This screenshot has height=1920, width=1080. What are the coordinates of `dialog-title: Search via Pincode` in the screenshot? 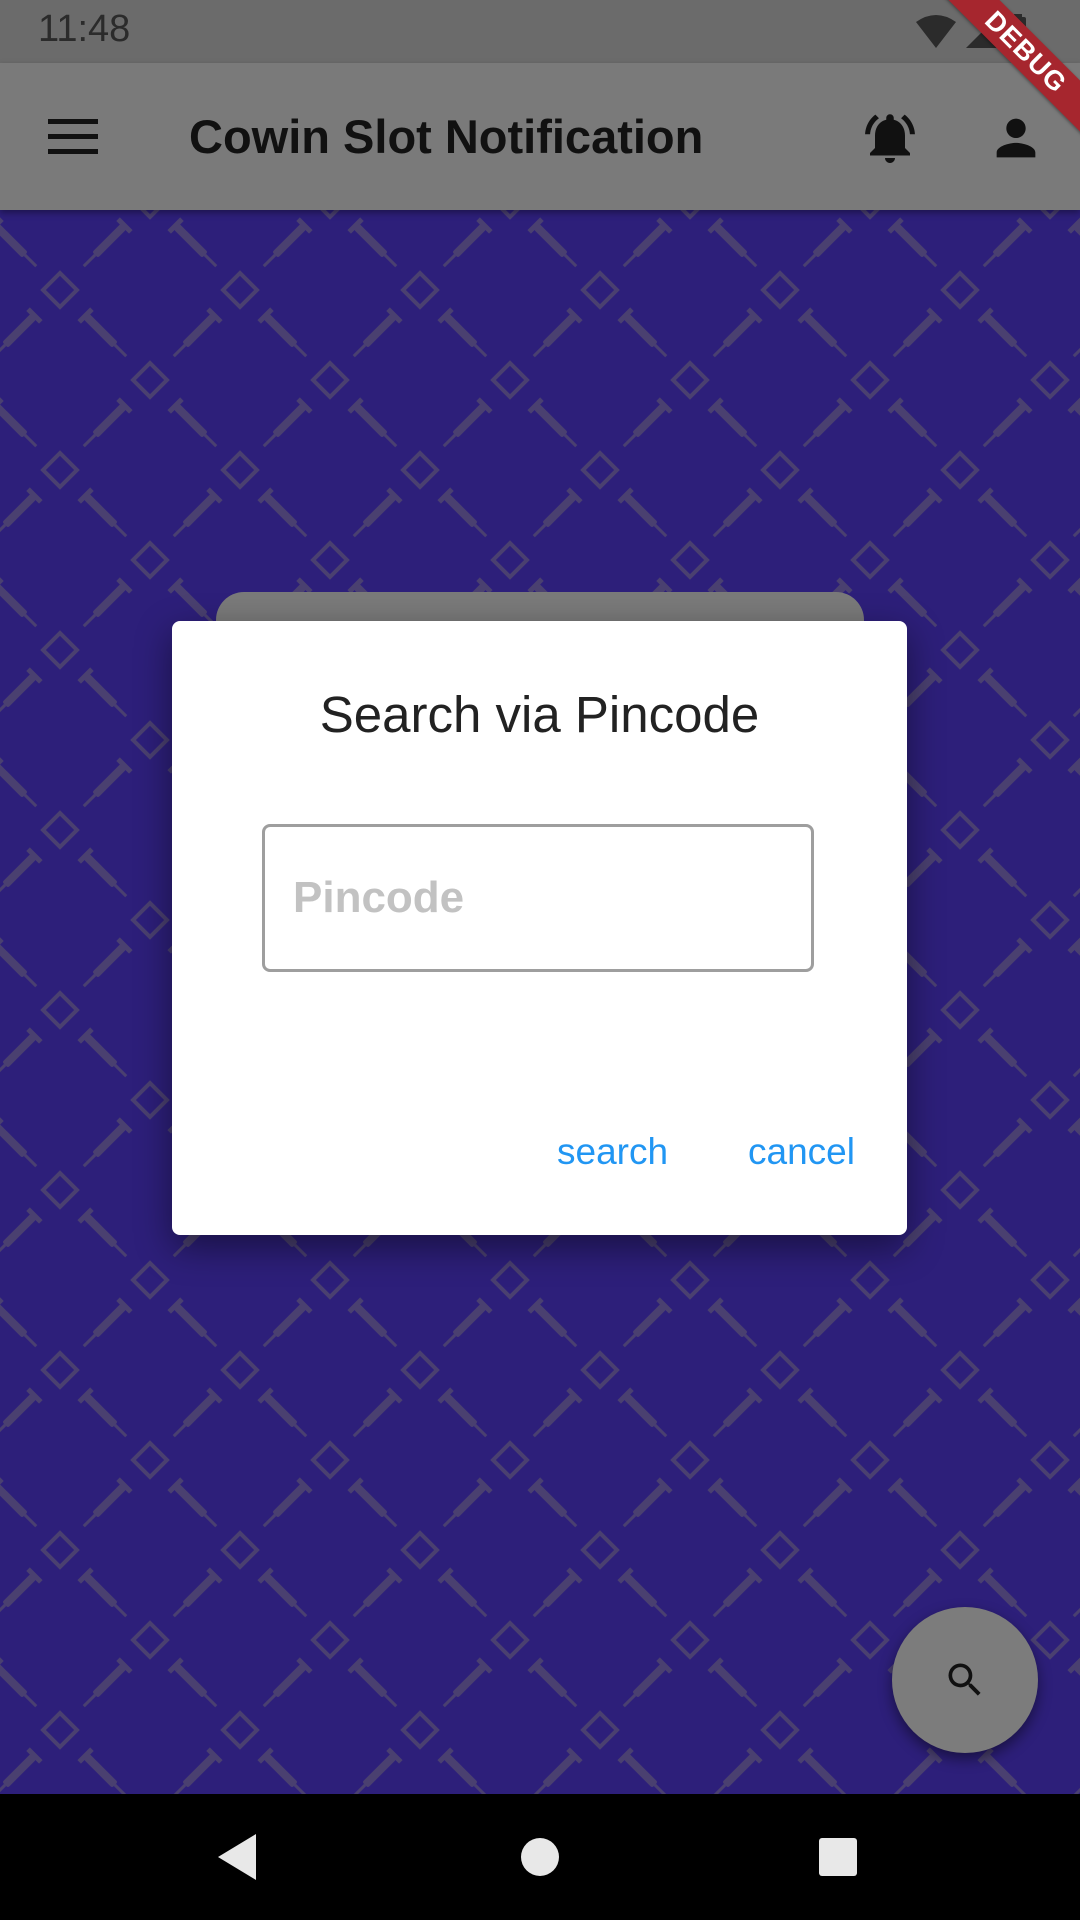 It's located at (539, 714).